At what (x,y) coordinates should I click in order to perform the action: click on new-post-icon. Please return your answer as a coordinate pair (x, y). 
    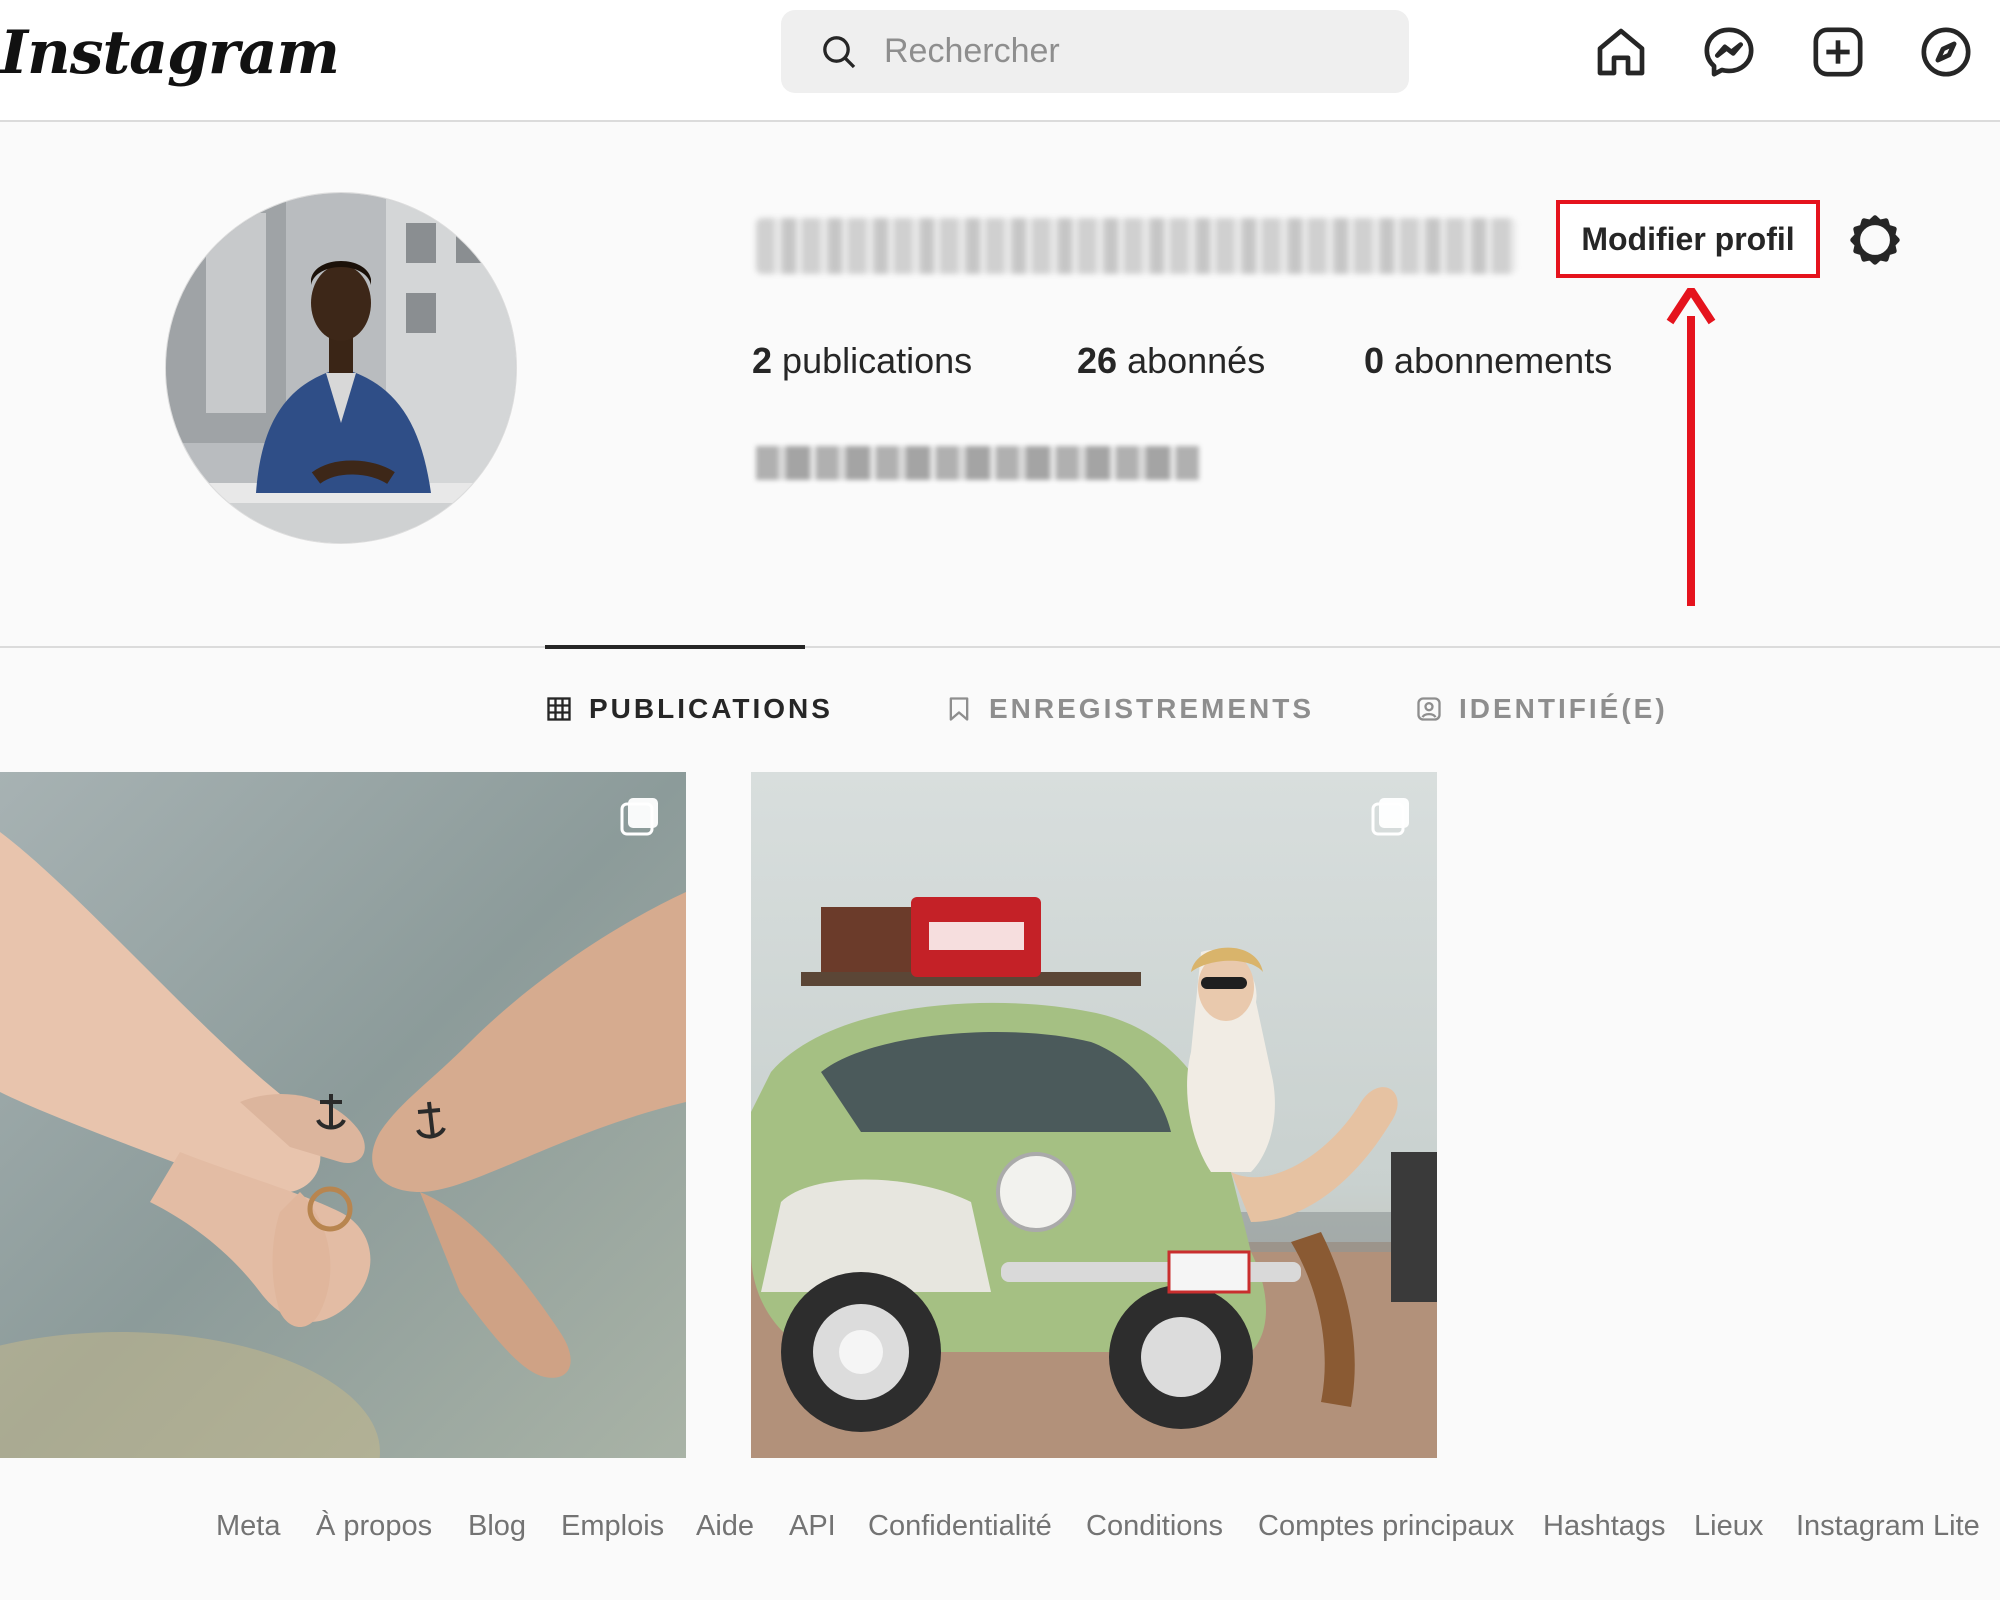
    Looking at the image, I should click on (1838, 52).